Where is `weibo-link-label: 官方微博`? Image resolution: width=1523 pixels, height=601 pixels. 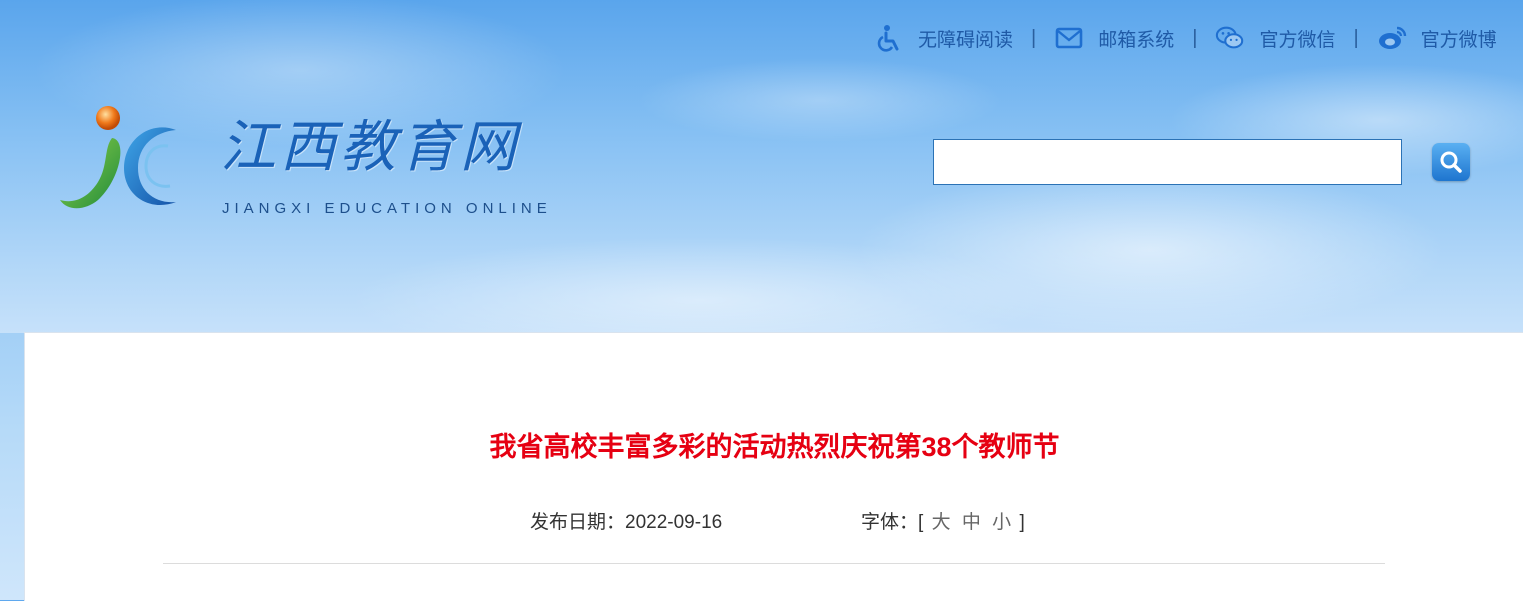
weibo-link-label: 官方微博 is located at coordinates (1458, 40).